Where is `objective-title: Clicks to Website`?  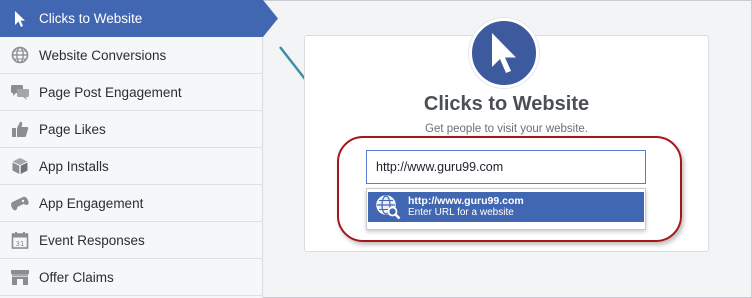 objective-title: Clicks to Website is located at coordinates (506, 104).